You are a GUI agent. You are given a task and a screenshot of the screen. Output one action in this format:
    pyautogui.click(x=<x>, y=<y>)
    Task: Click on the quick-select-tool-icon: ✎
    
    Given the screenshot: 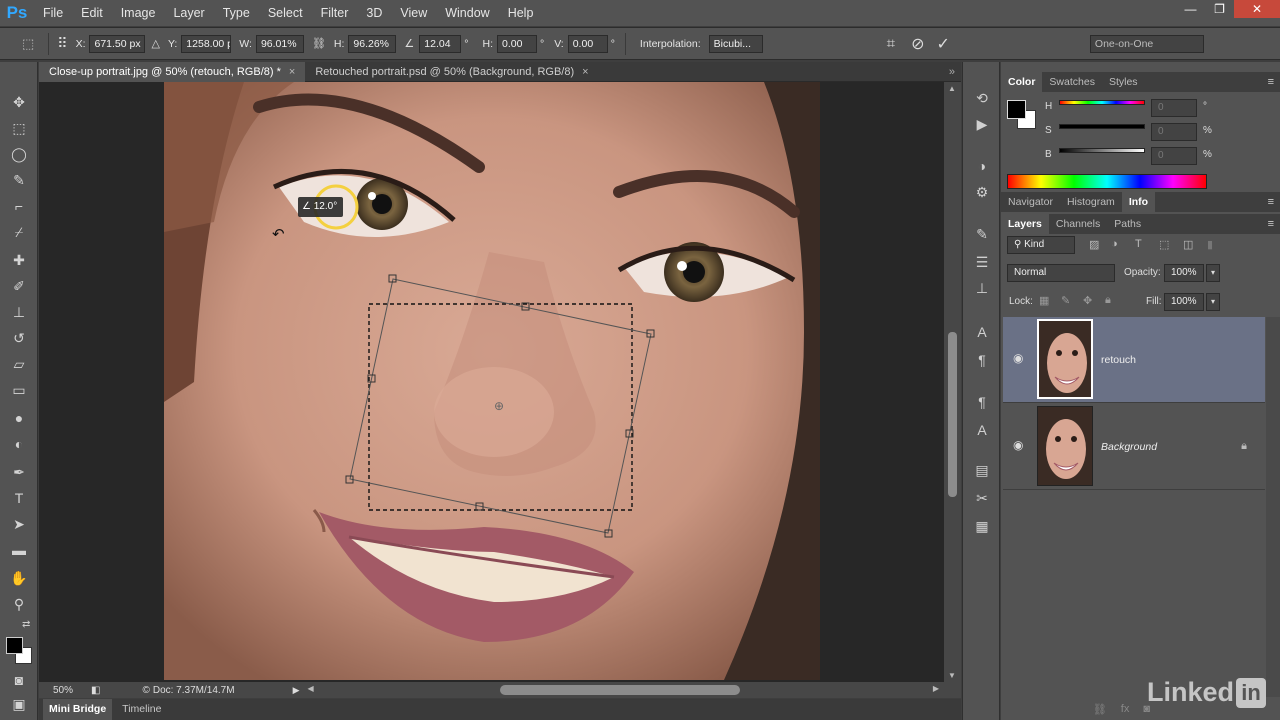 What is the action you would take?
    pyautogui.click(x=19, y=180)
    